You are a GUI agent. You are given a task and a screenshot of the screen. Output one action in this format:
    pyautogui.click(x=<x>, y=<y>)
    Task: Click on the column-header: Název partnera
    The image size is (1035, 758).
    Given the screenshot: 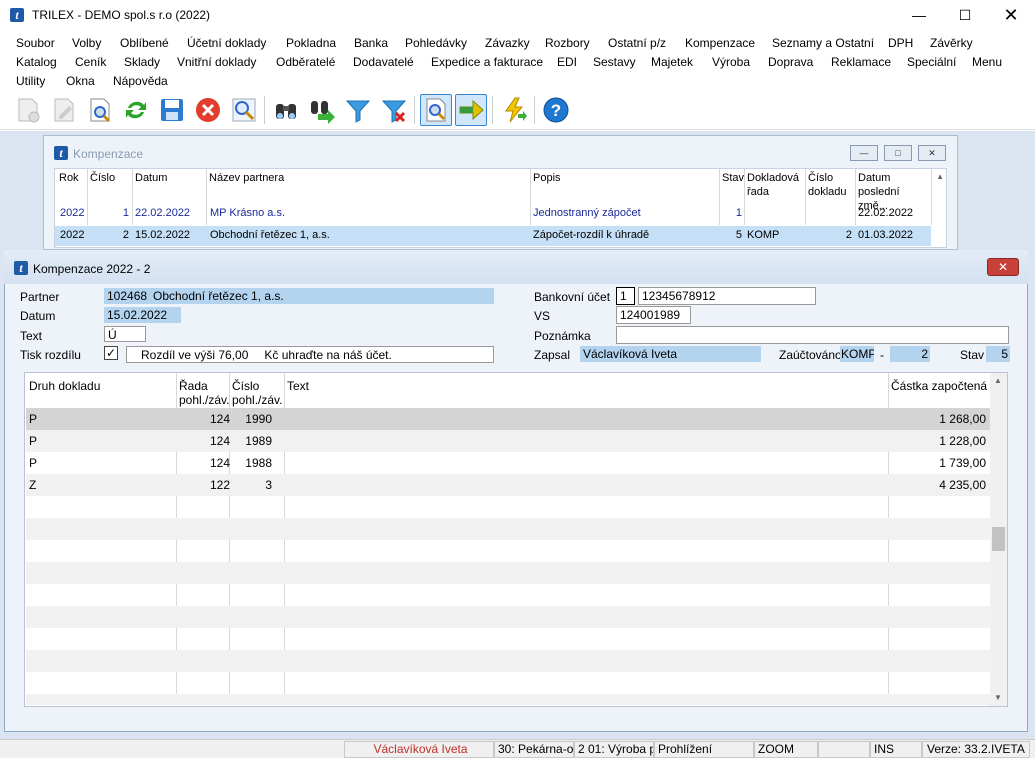 What is the action you would take?
    pyautogui.click(x=246, y=178)
    